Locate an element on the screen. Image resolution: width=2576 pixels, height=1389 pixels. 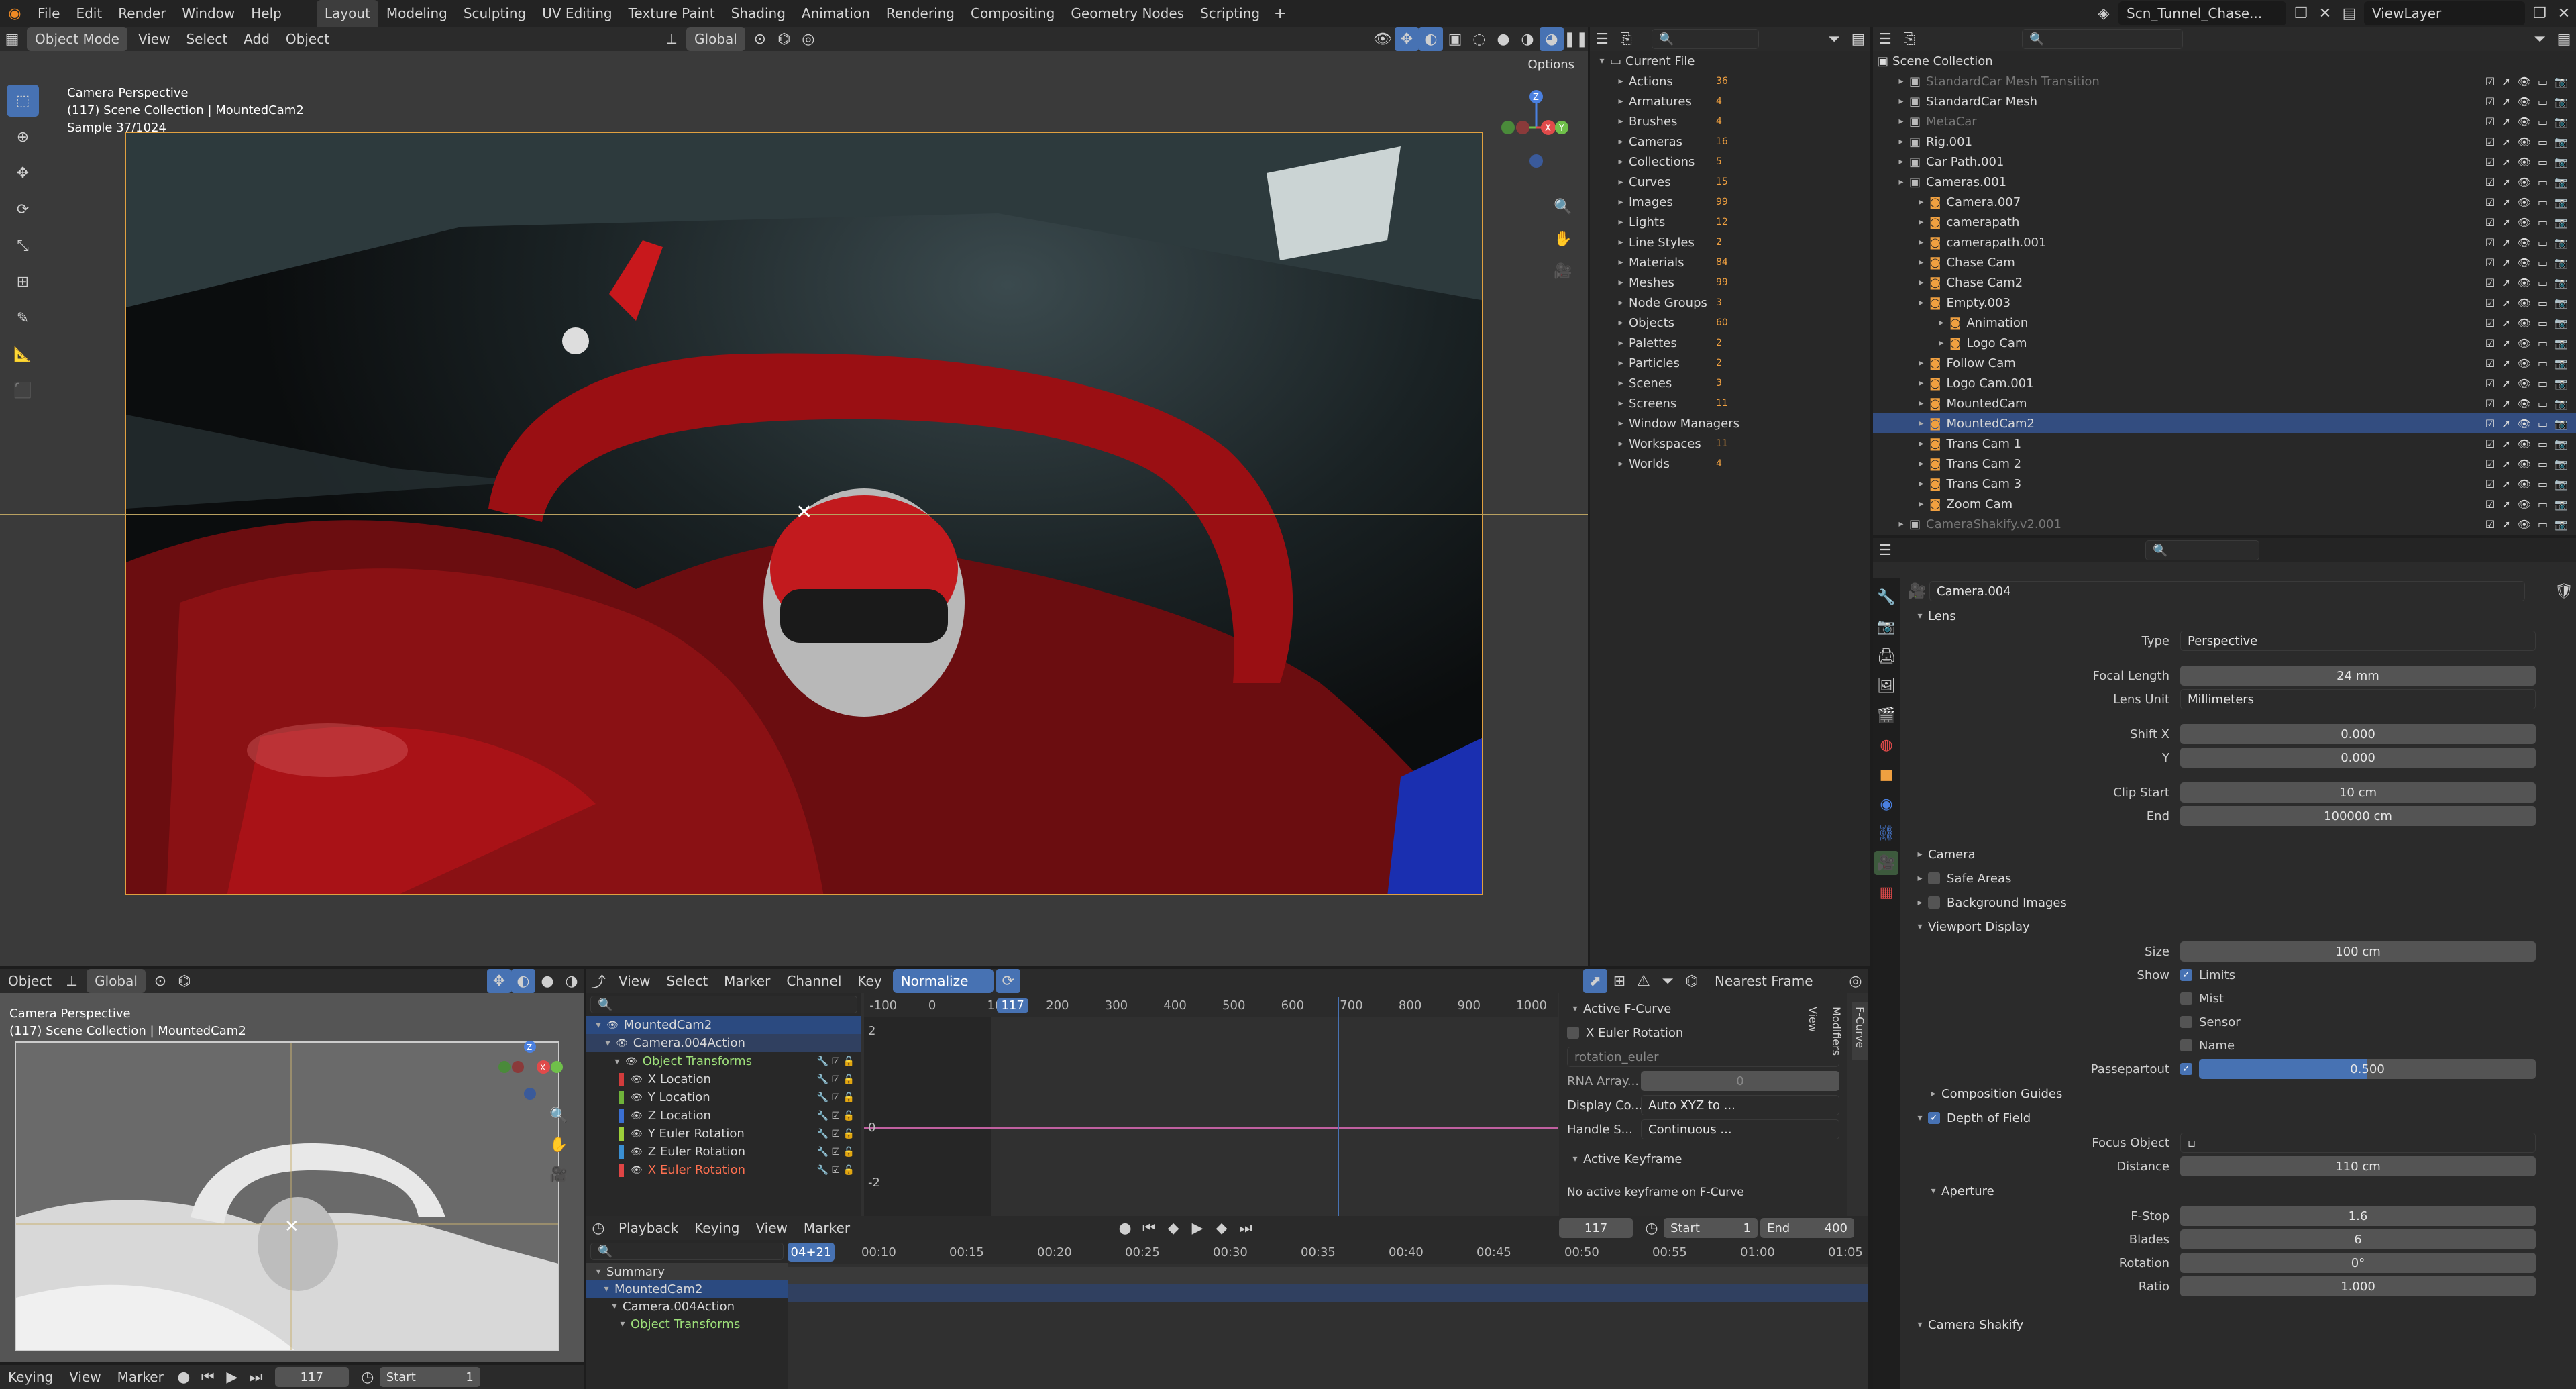
graph-channel-row: ▾ 👁 MountedCam2 is located at coordinates (723, 1025).